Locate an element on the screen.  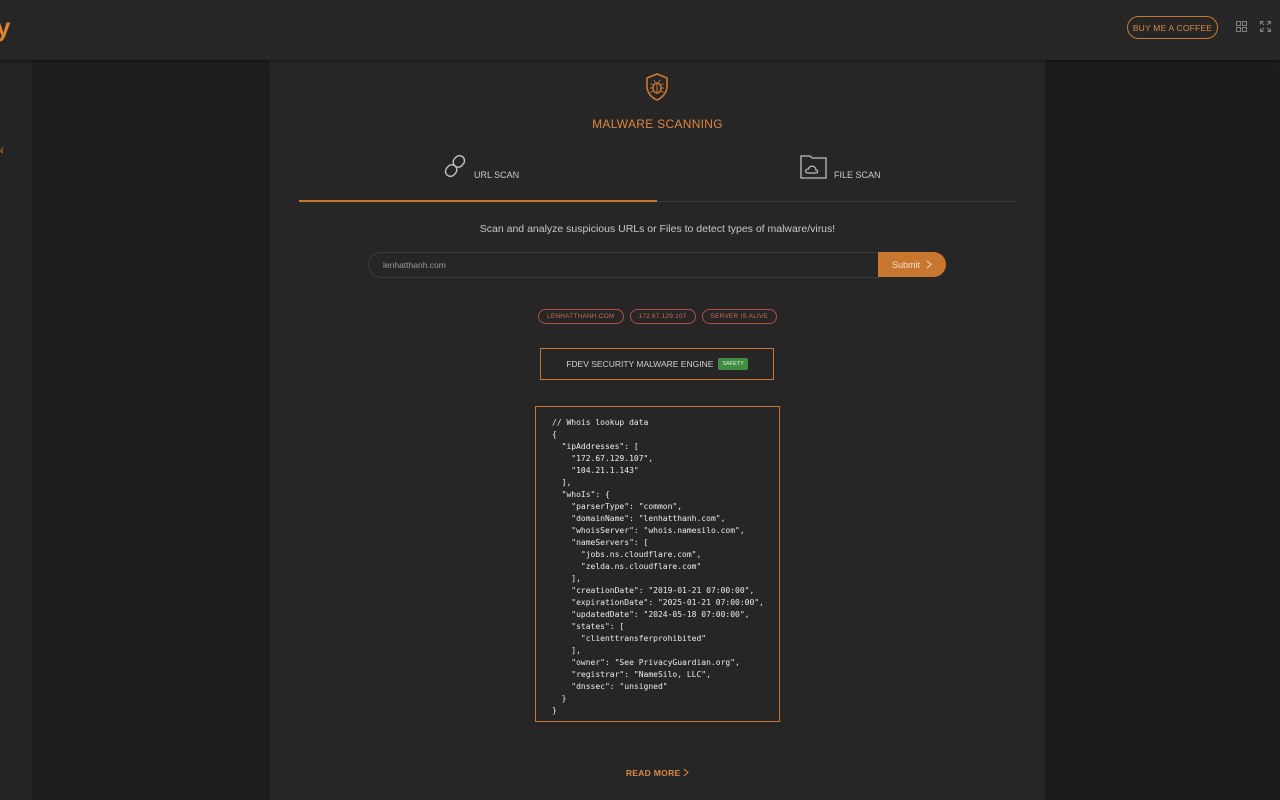
read-more-label: READ MORE is located at coordinates (653, 773).